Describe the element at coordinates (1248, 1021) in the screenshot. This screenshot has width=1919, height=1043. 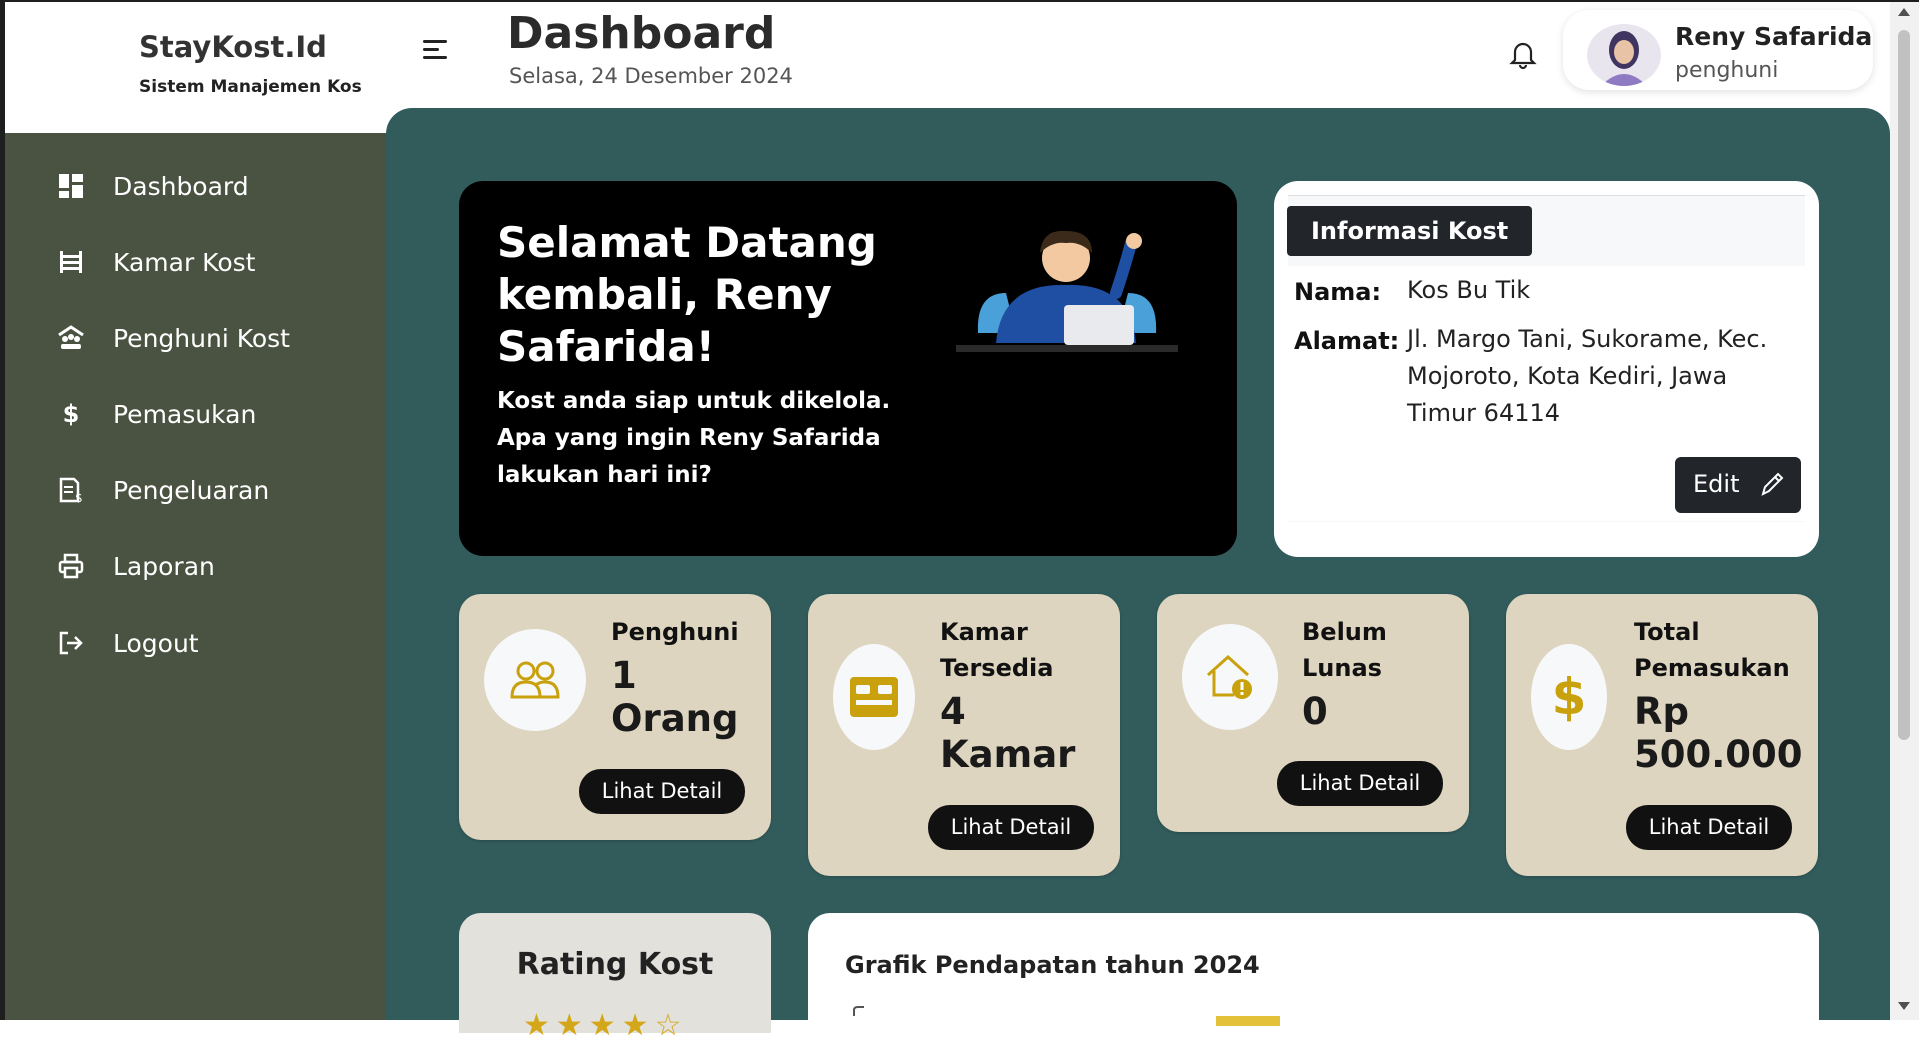
I see `chart-legend-swatch` at that location.